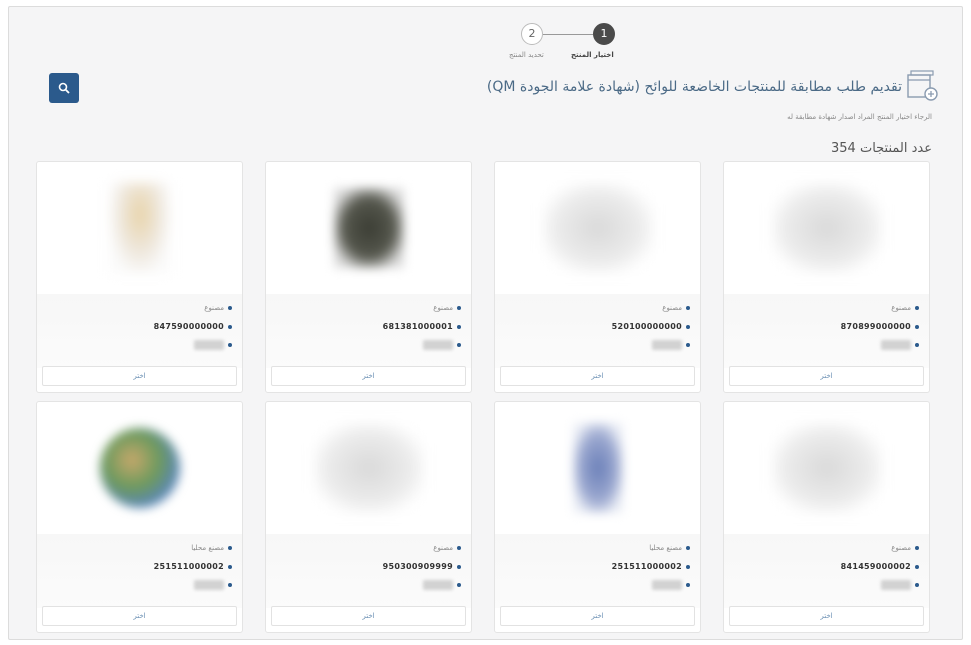  I want to click on product-code: 950300909999, so click(422, 566).